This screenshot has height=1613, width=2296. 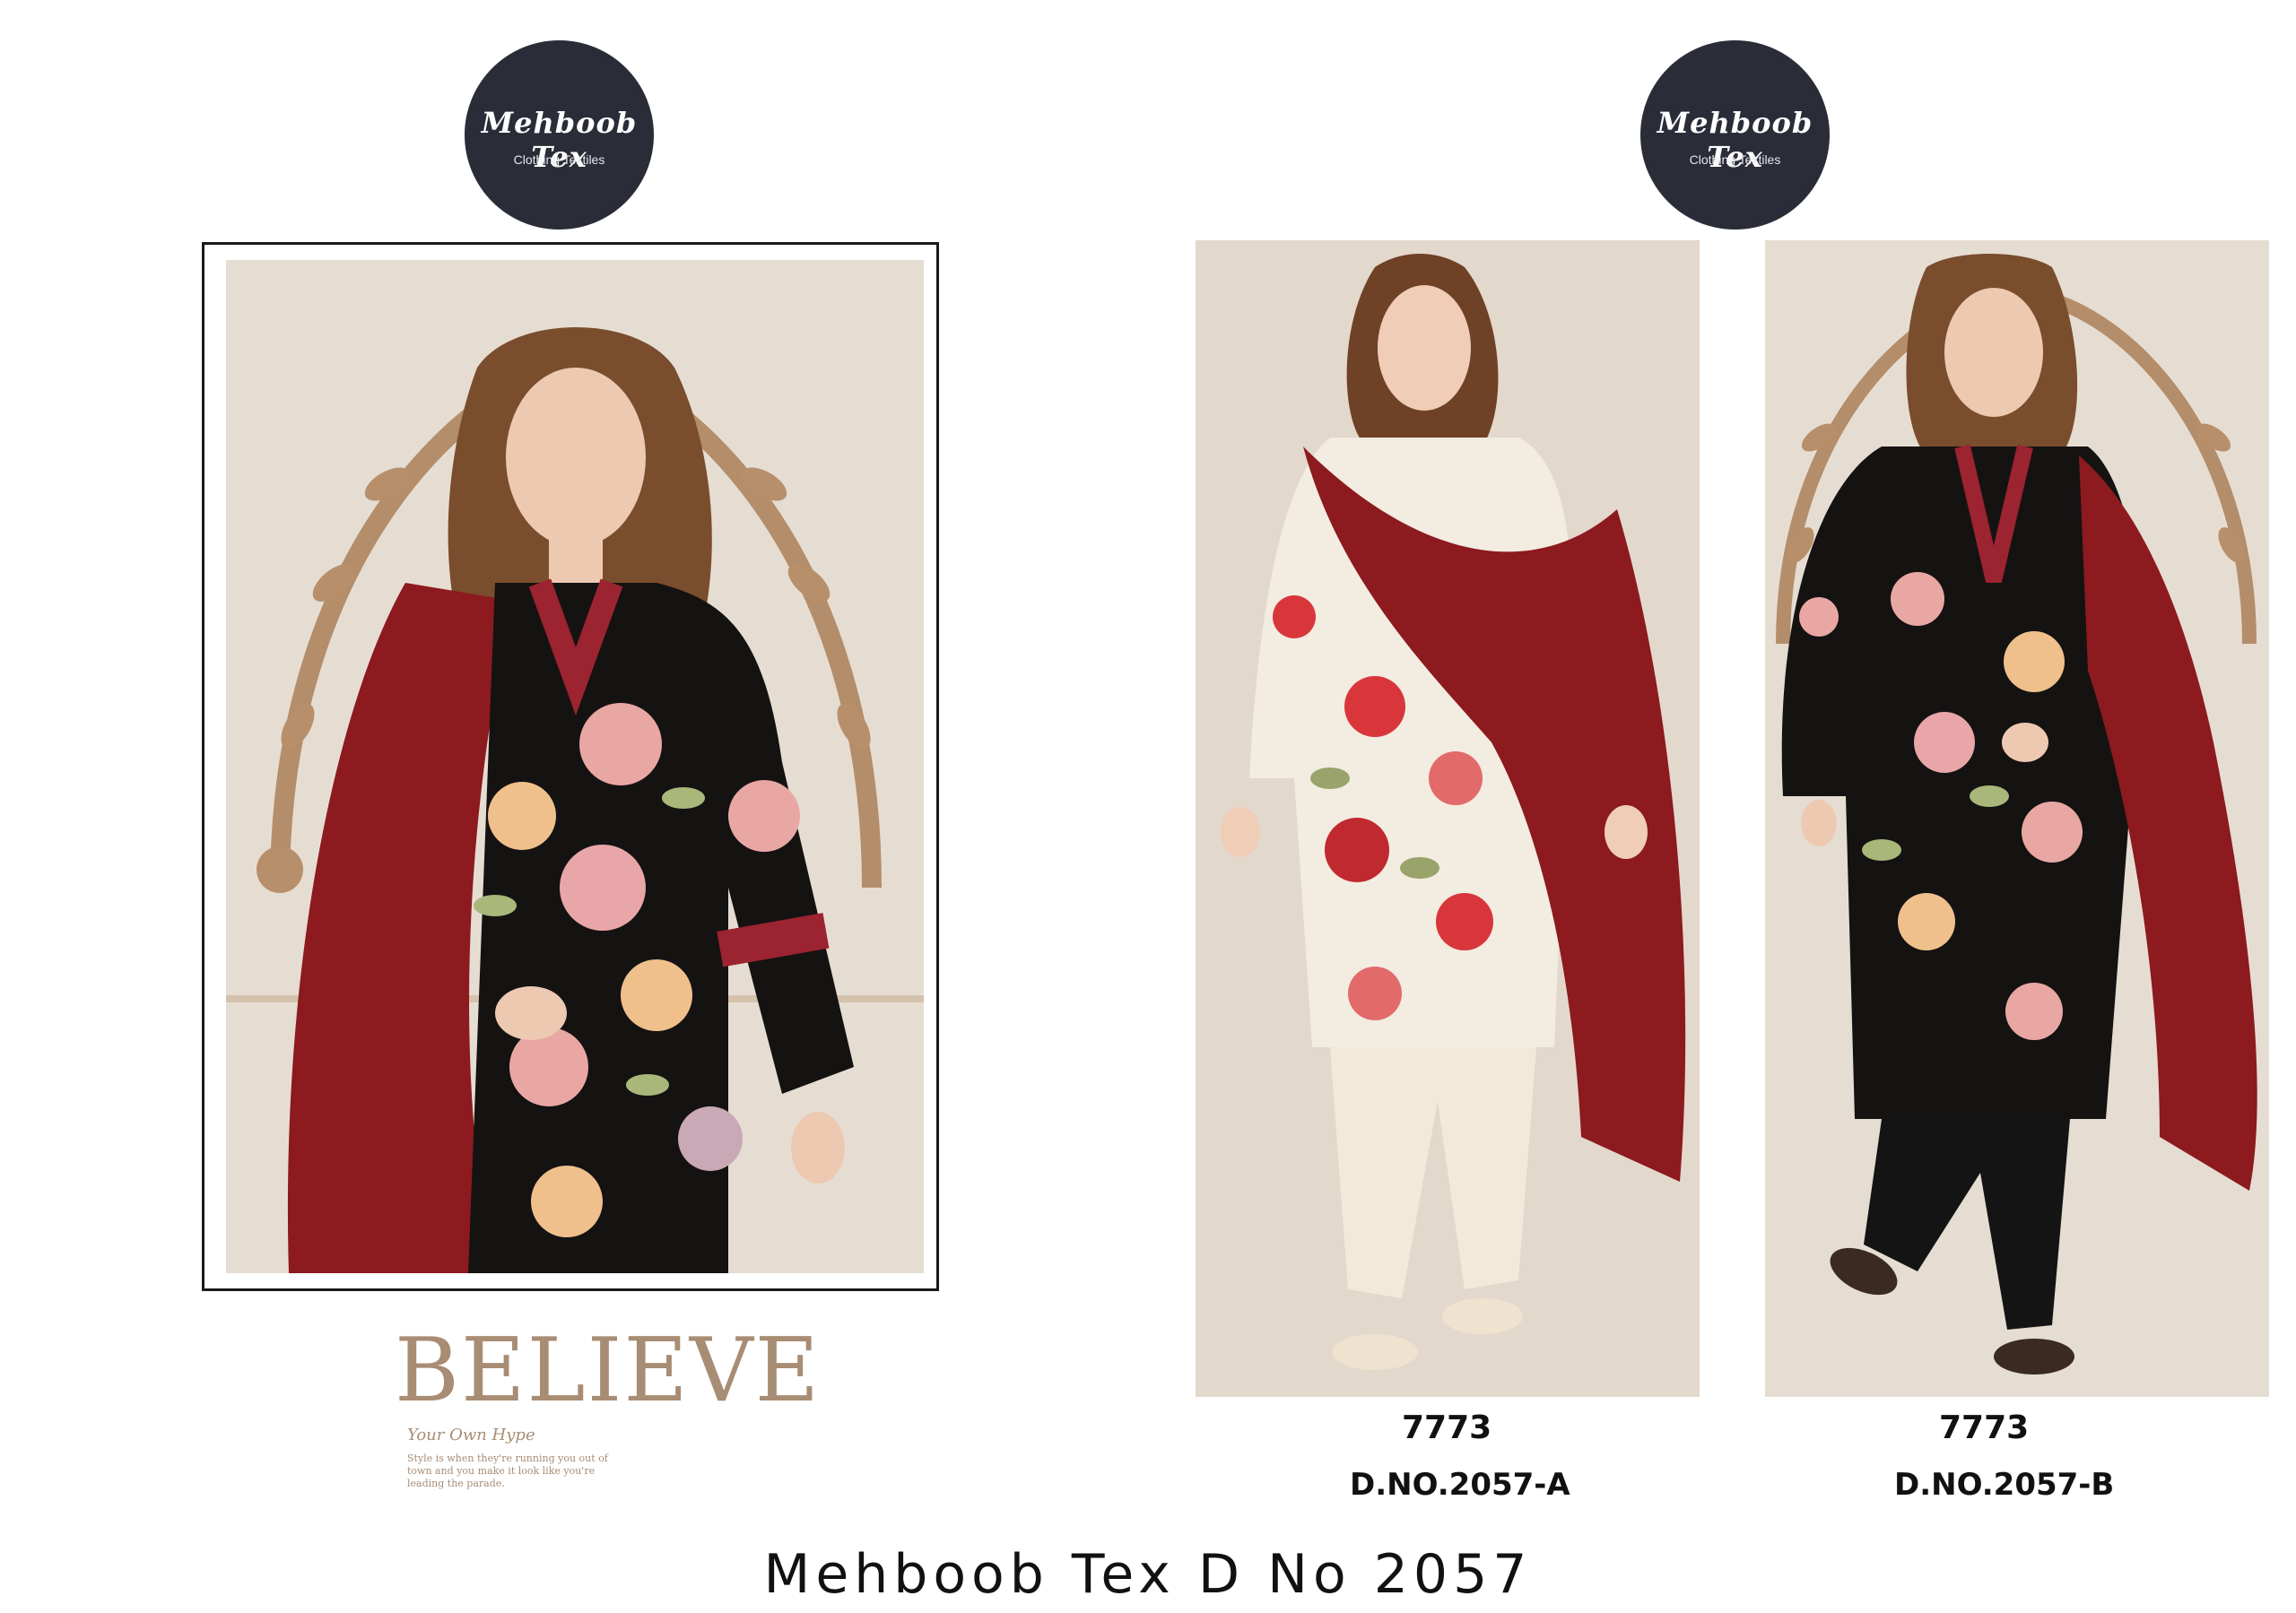 I want to click on believe-tagline: Your Own Hype, so click(x=471, y=1435).